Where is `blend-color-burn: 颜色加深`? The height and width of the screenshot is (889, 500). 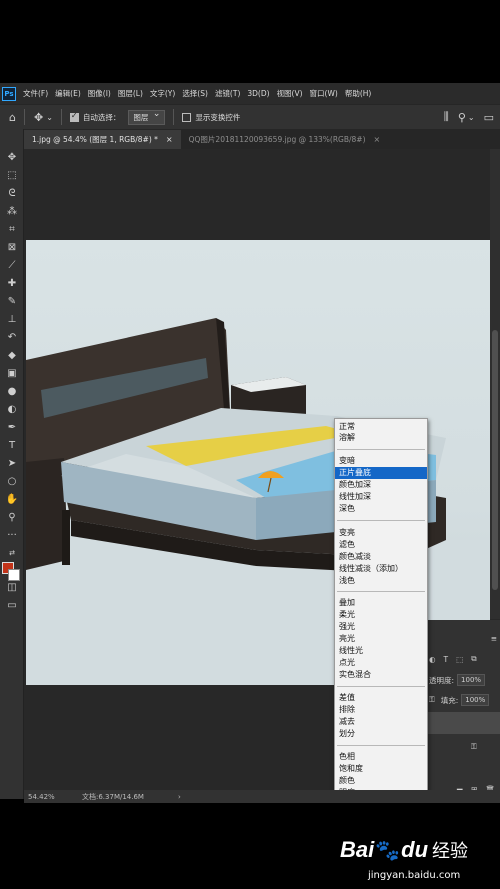
blend-color-burn: 颜色加深 is located at coordinates (381, 485).